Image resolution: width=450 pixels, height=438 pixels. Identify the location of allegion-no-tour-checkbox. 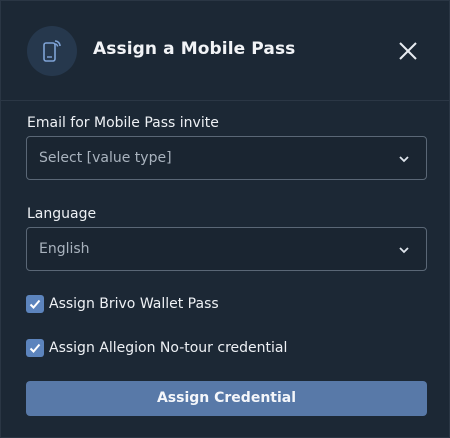
(35, 348).